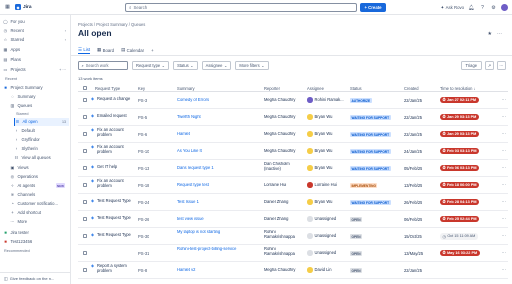  Describe the element at coordinates (252, 65) in the screenshot. I see `filter-more: More filters ⌄` at that location.